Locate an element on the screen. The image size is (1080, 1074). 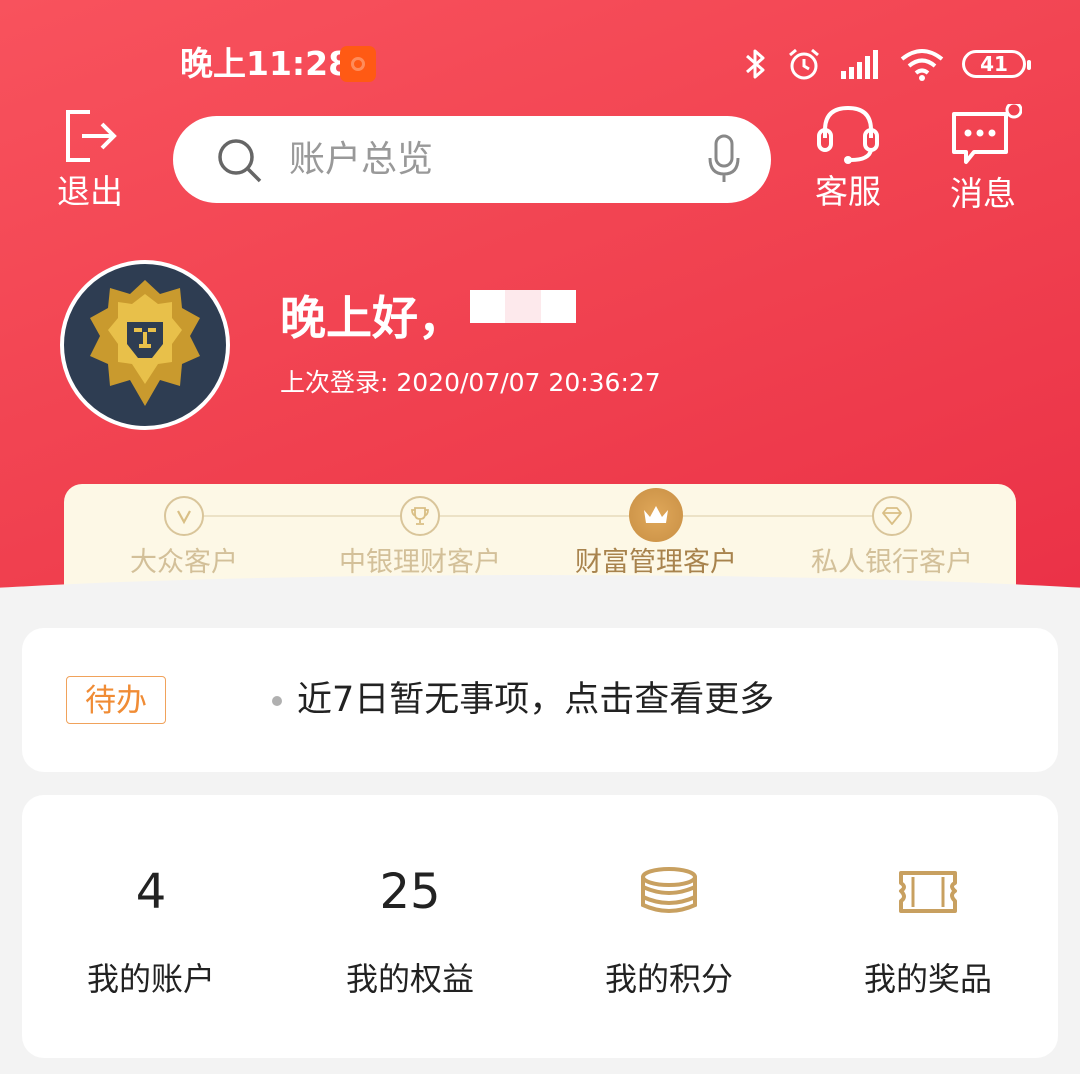
membership-tier-bar: 大众客户 中银理财客户 财富管理客户 私人银行客户 is located at coordinates (540, 549).